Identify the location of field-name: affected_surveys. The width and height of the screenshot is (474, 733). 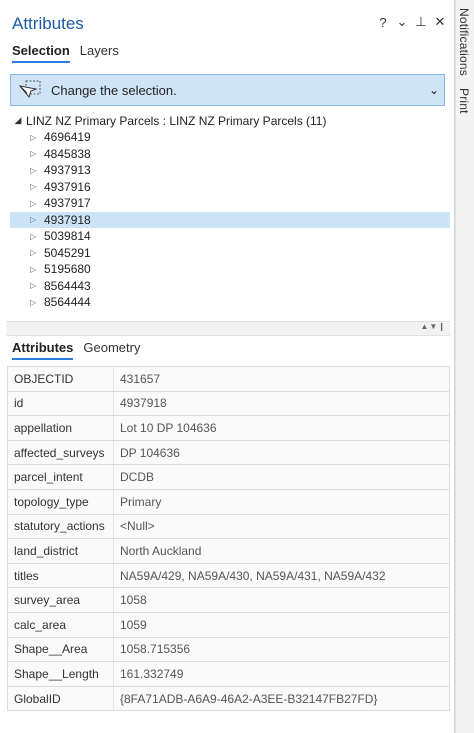
(59, 452).